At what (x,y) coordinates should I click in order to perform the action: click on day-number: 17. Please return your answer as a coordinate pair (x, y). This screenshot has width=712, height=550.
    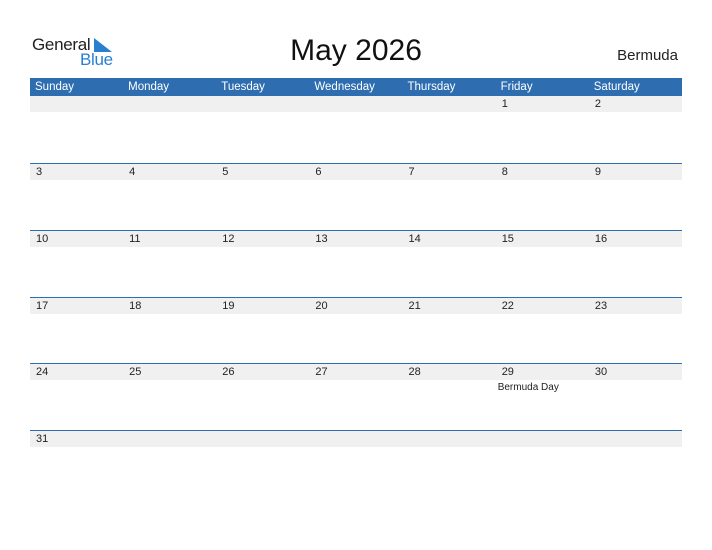
    Looking at the image, I should click on (42, 306).